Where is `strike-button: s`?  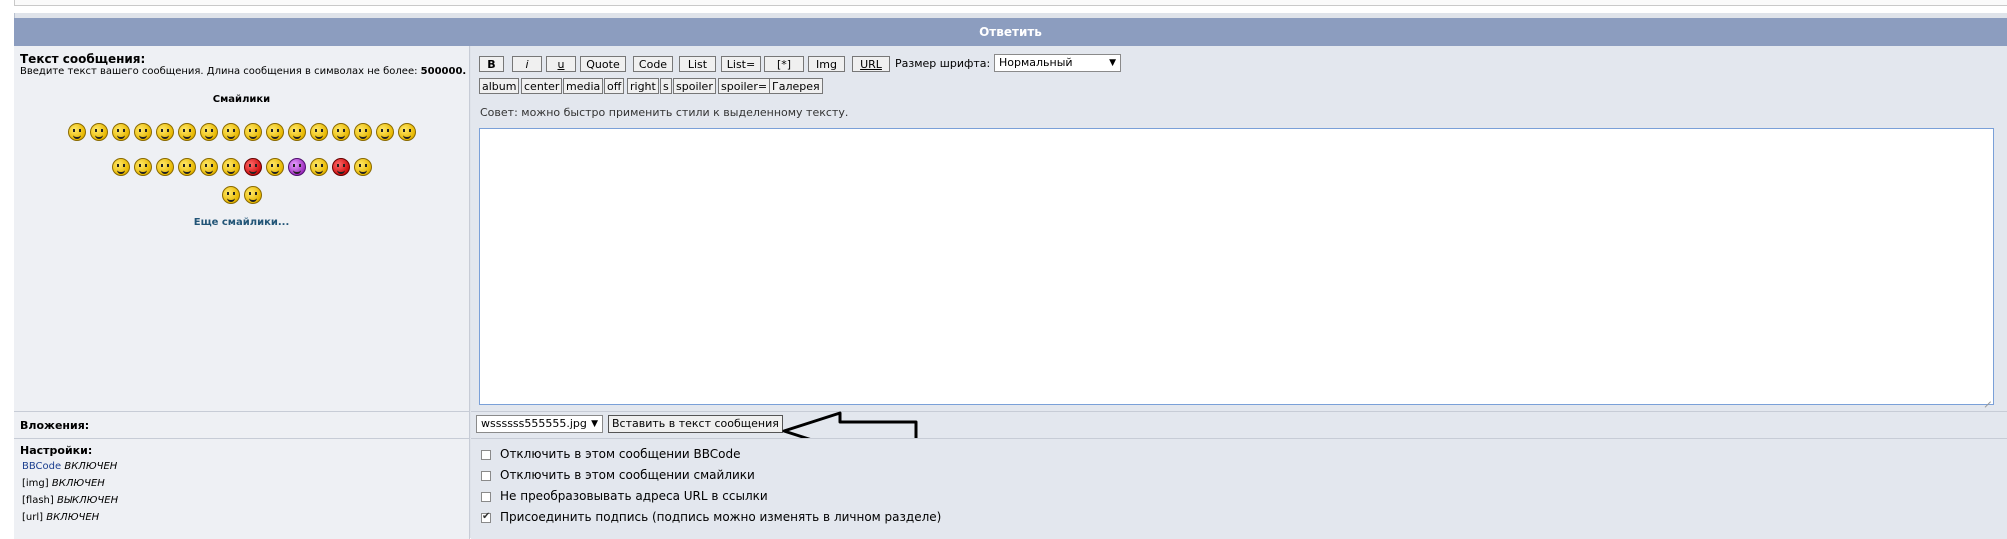 strike-button: s is located at coordinates (666, 86).